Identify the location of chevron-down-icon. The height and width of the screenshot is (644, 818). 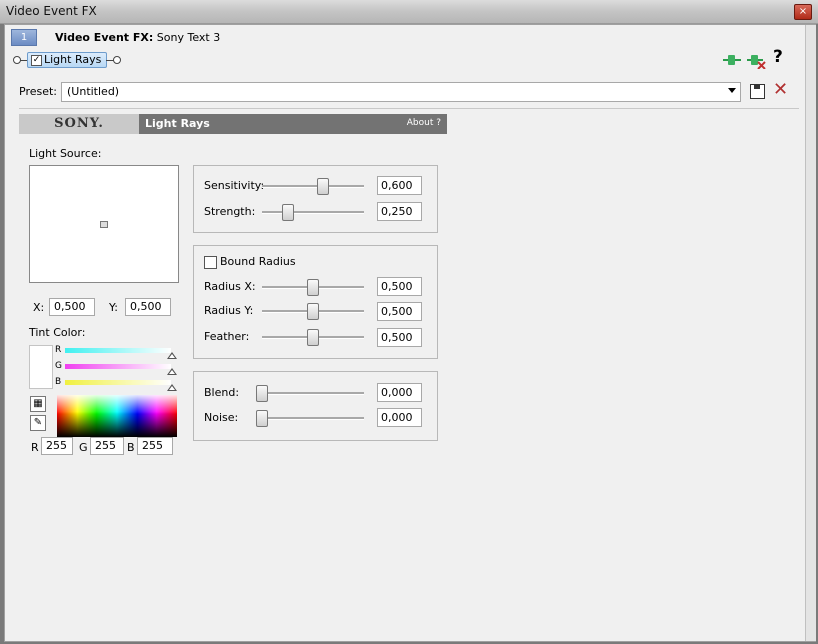
(732, 90).